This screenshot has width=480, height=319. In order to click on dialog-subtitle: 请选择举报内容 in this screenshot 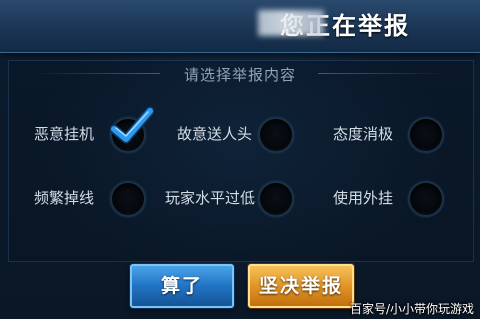, I will do `click(239, 75)`.